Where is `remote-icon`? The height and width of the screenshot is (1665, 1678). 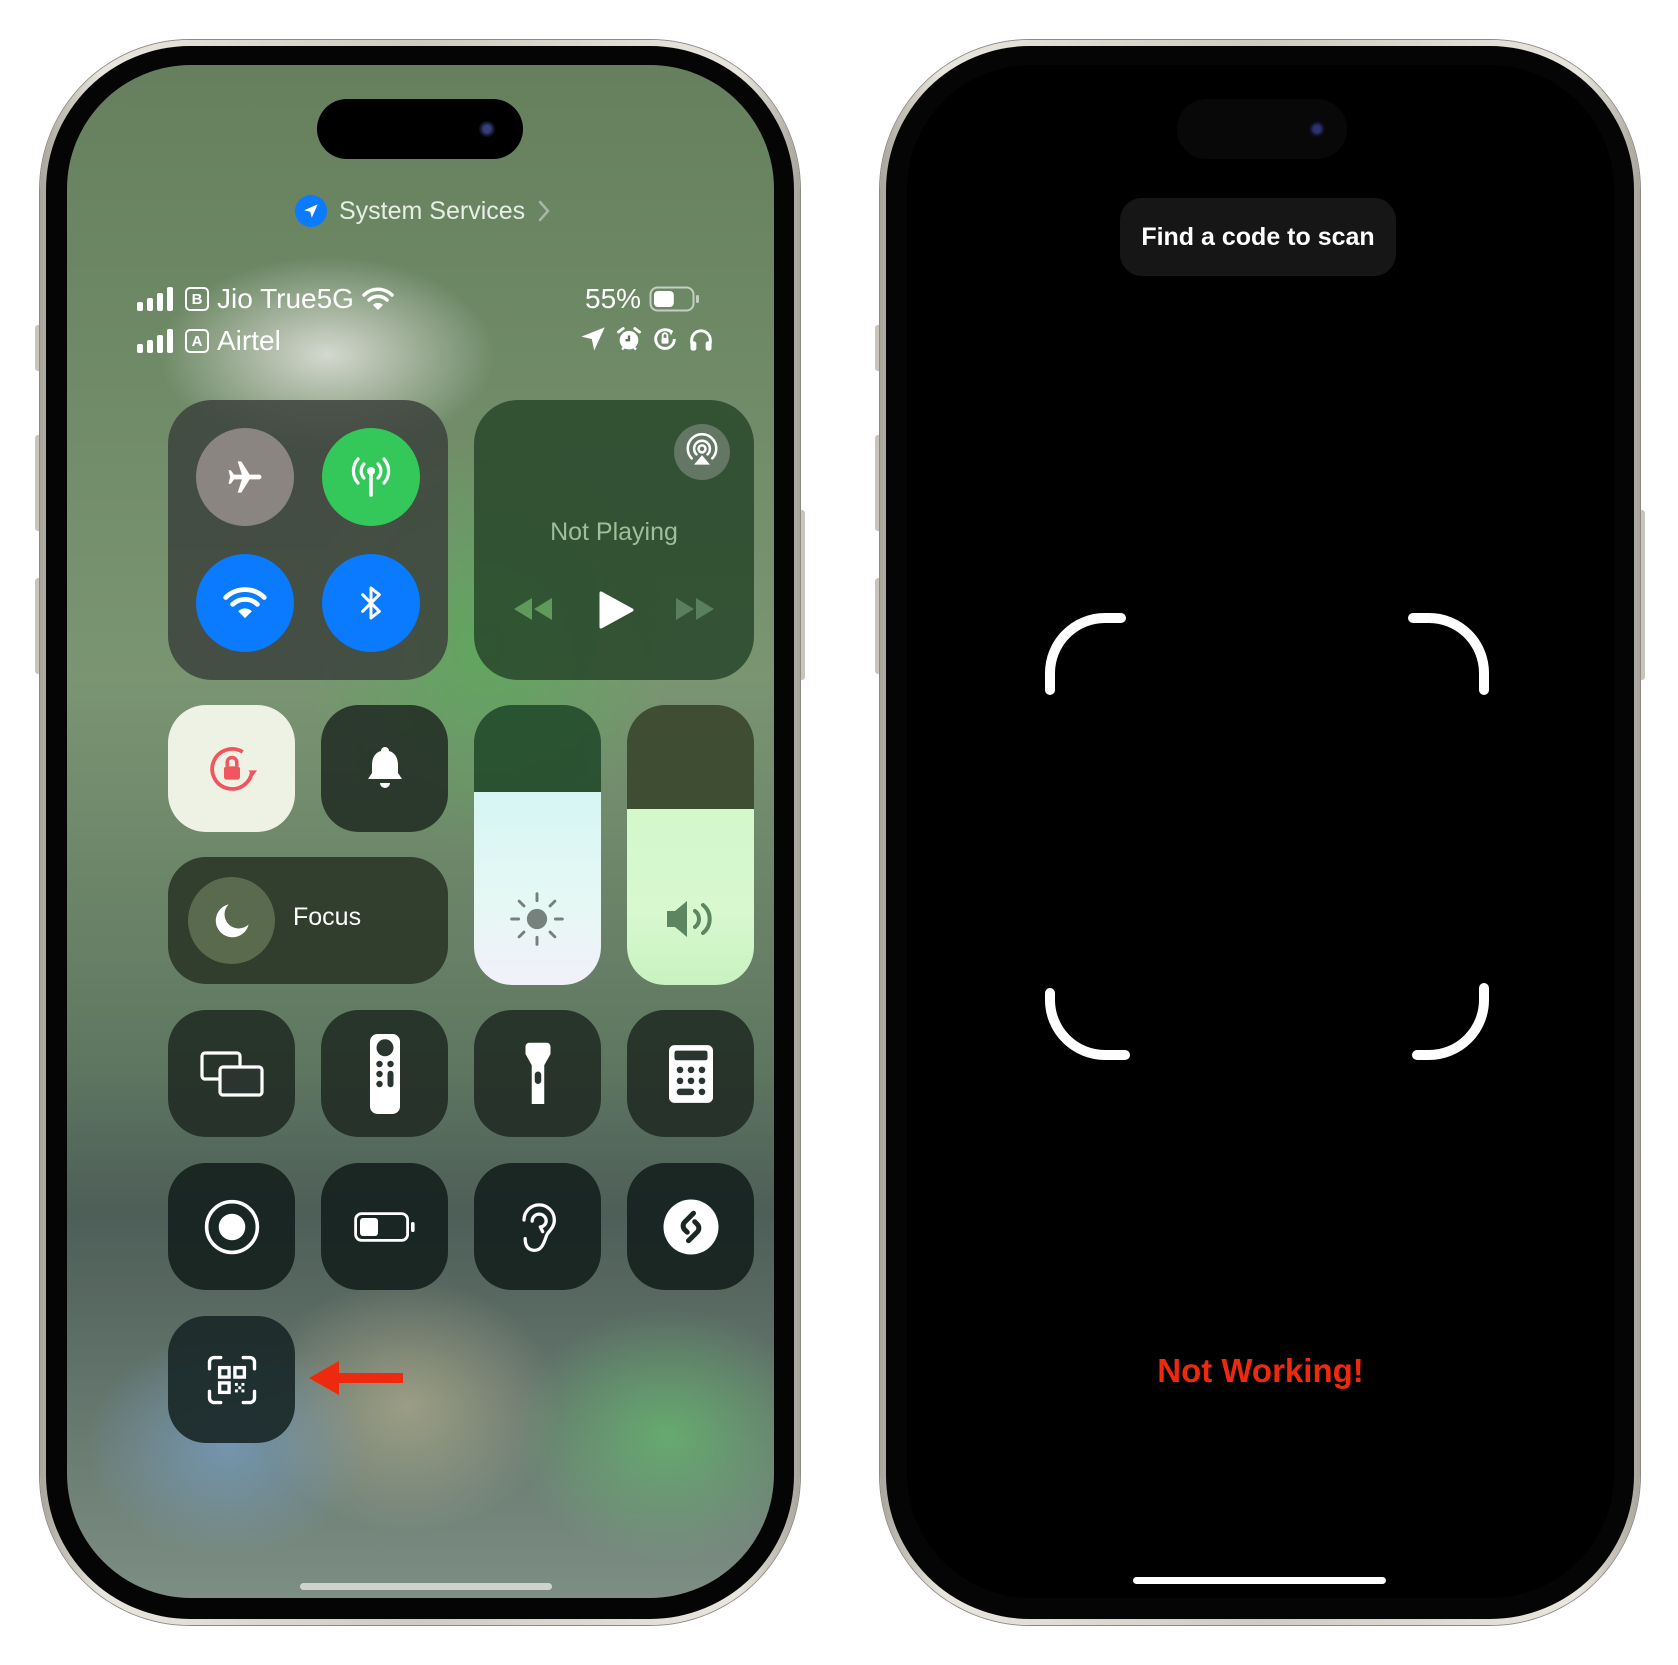
remote-icon is located at coordinates (384, 1073).